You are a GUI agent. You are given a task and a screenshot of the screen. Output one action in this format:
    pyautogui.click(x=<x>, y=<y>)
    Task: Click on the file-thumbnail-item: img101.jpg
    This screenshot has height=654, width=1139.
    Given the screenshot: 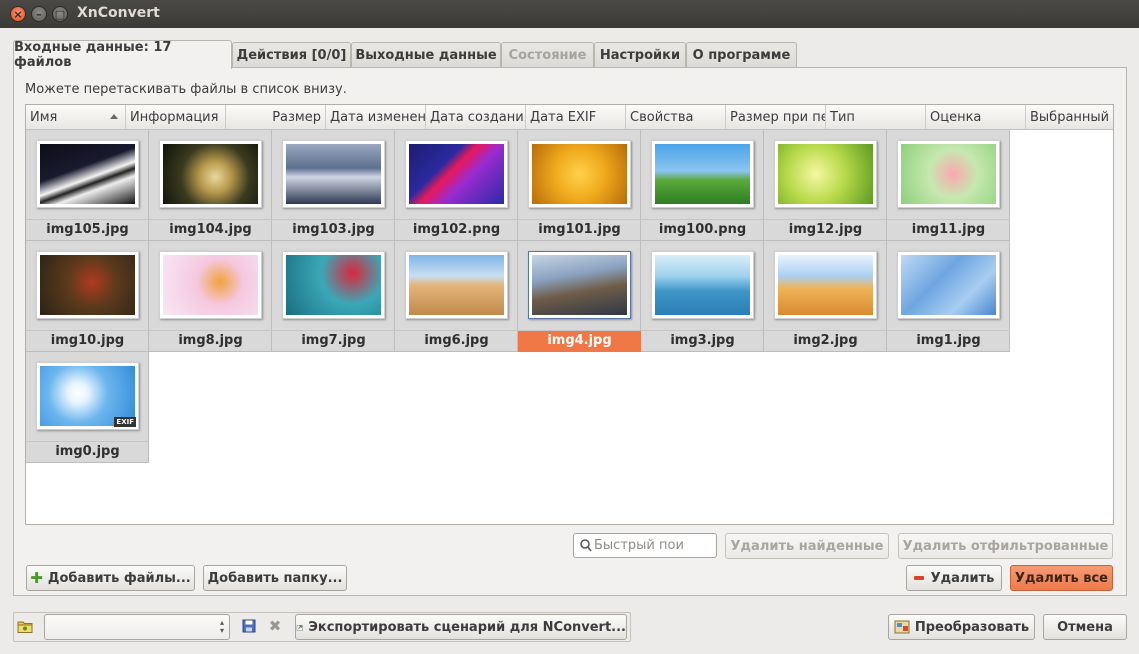 What is the action you would take?
    pyautogui.click(x=579, y=185)
    